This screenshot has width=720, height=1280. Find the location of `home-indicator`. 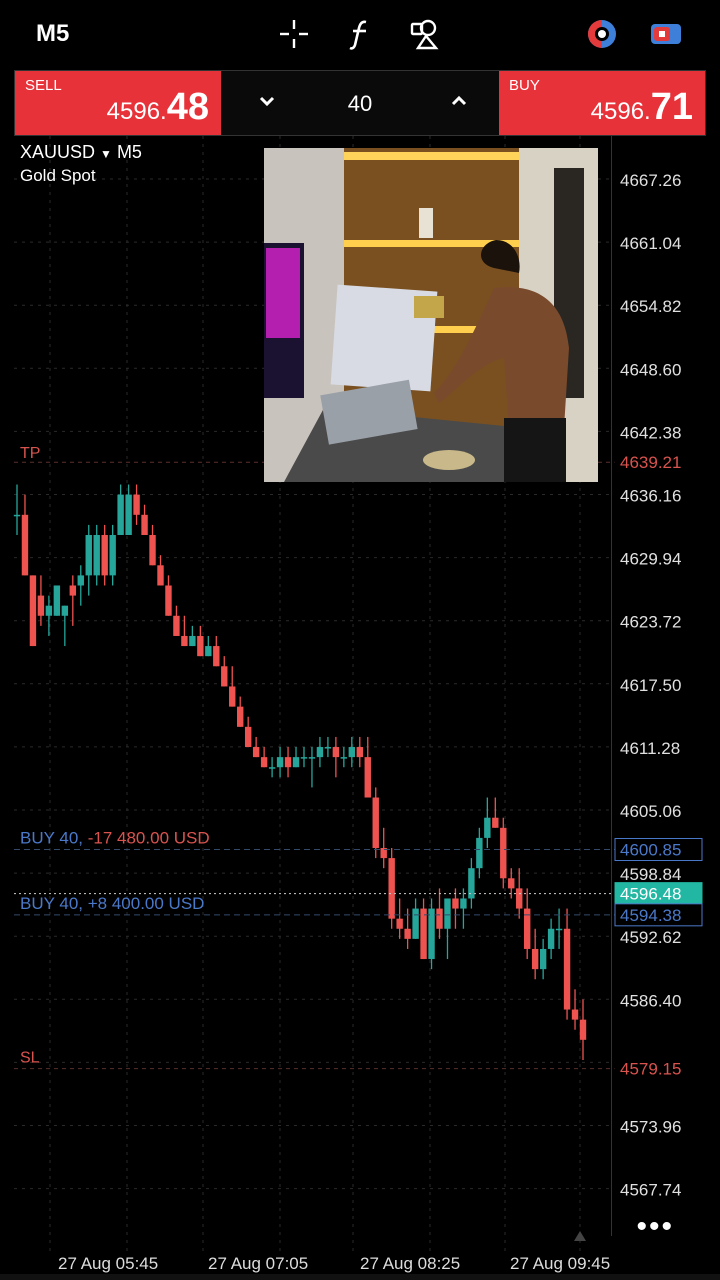

home-indicator is located at coordinates (360, 1277).